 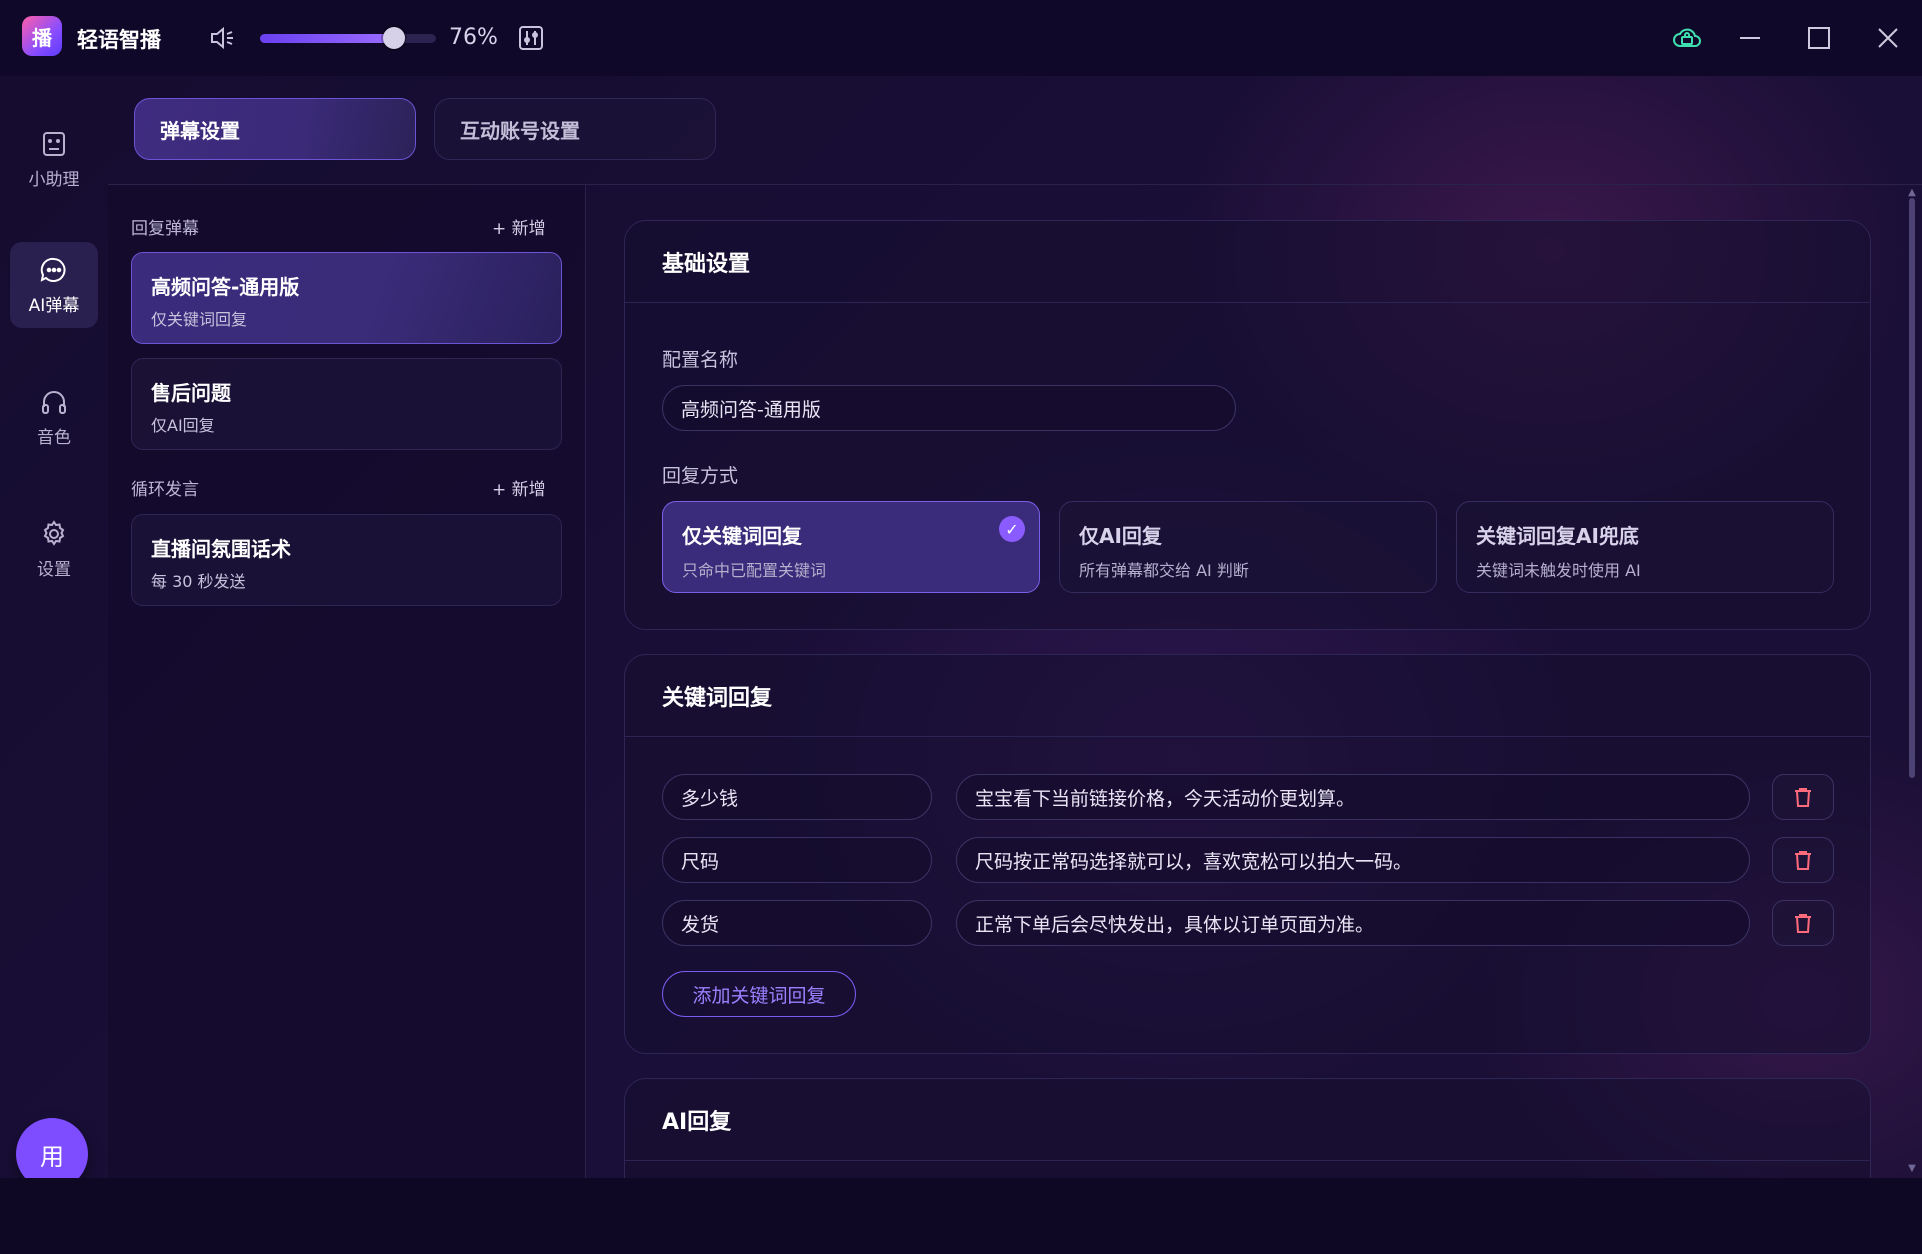 What do you see at coordinates (1247, 262) in the screenshot?
I see `basic-settings-heading: 基础设置` at bounding box center [1247, 262].